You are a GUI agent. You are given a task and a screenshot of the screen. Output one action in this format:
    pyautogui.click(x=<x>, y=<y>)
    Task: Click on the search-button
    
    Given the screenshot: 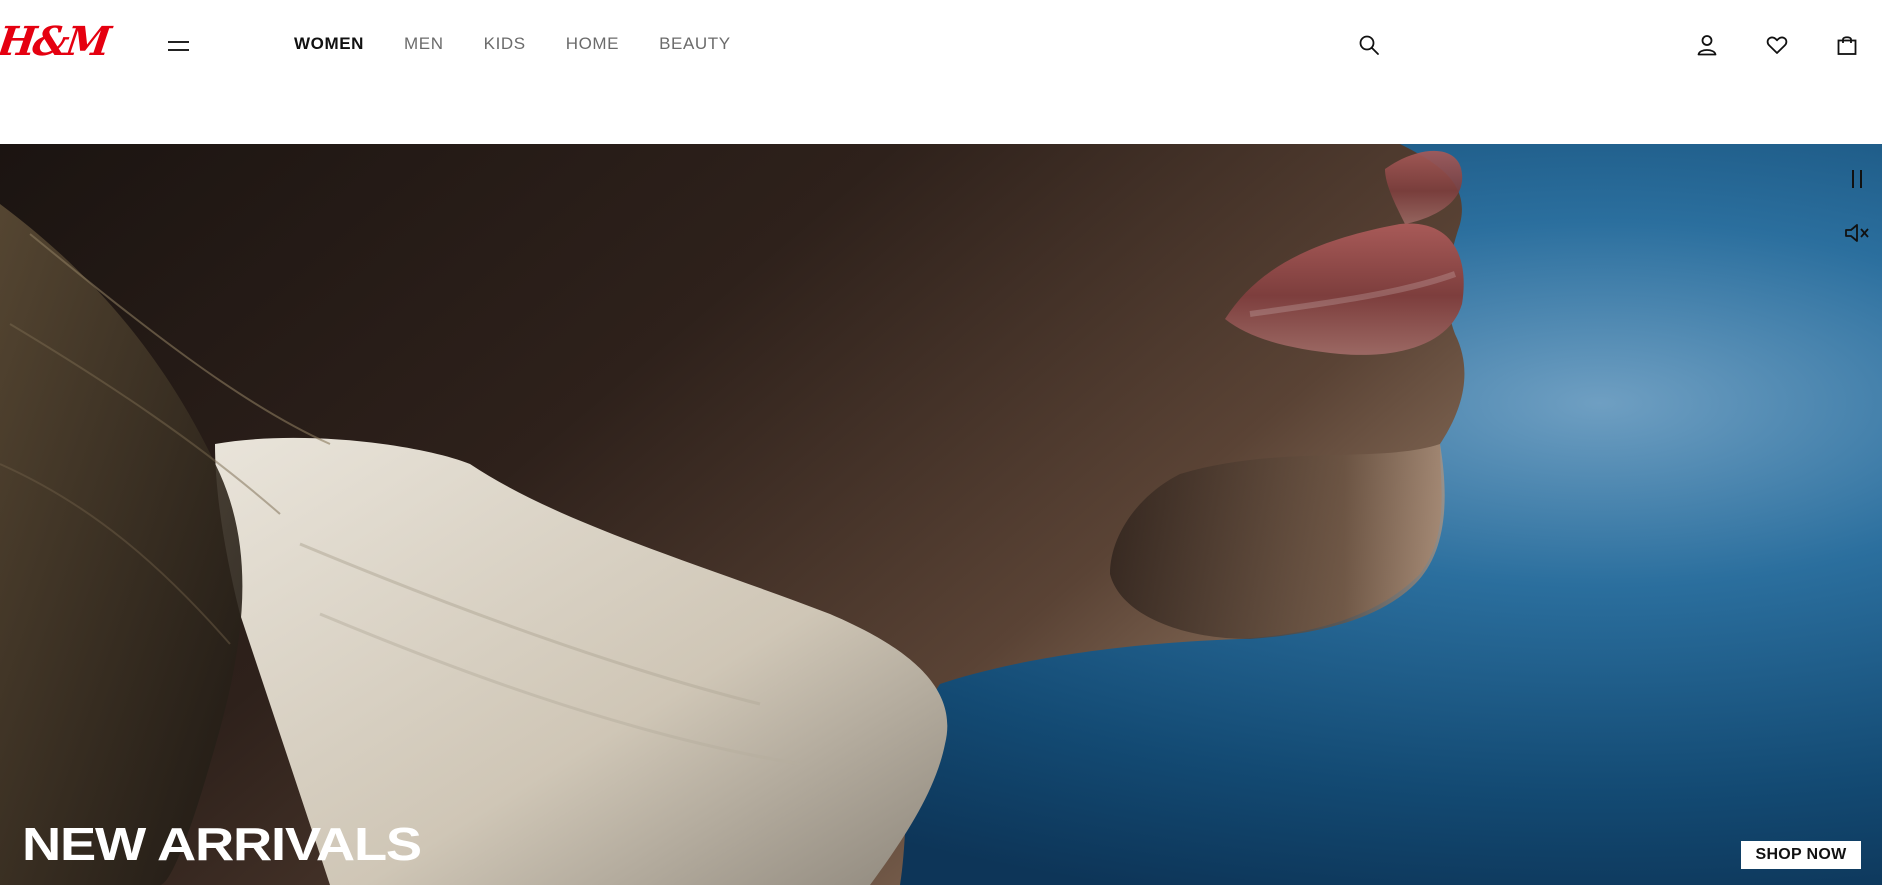 What is the action you would take?
    pyautogui.click(x=1369, y=45)
    